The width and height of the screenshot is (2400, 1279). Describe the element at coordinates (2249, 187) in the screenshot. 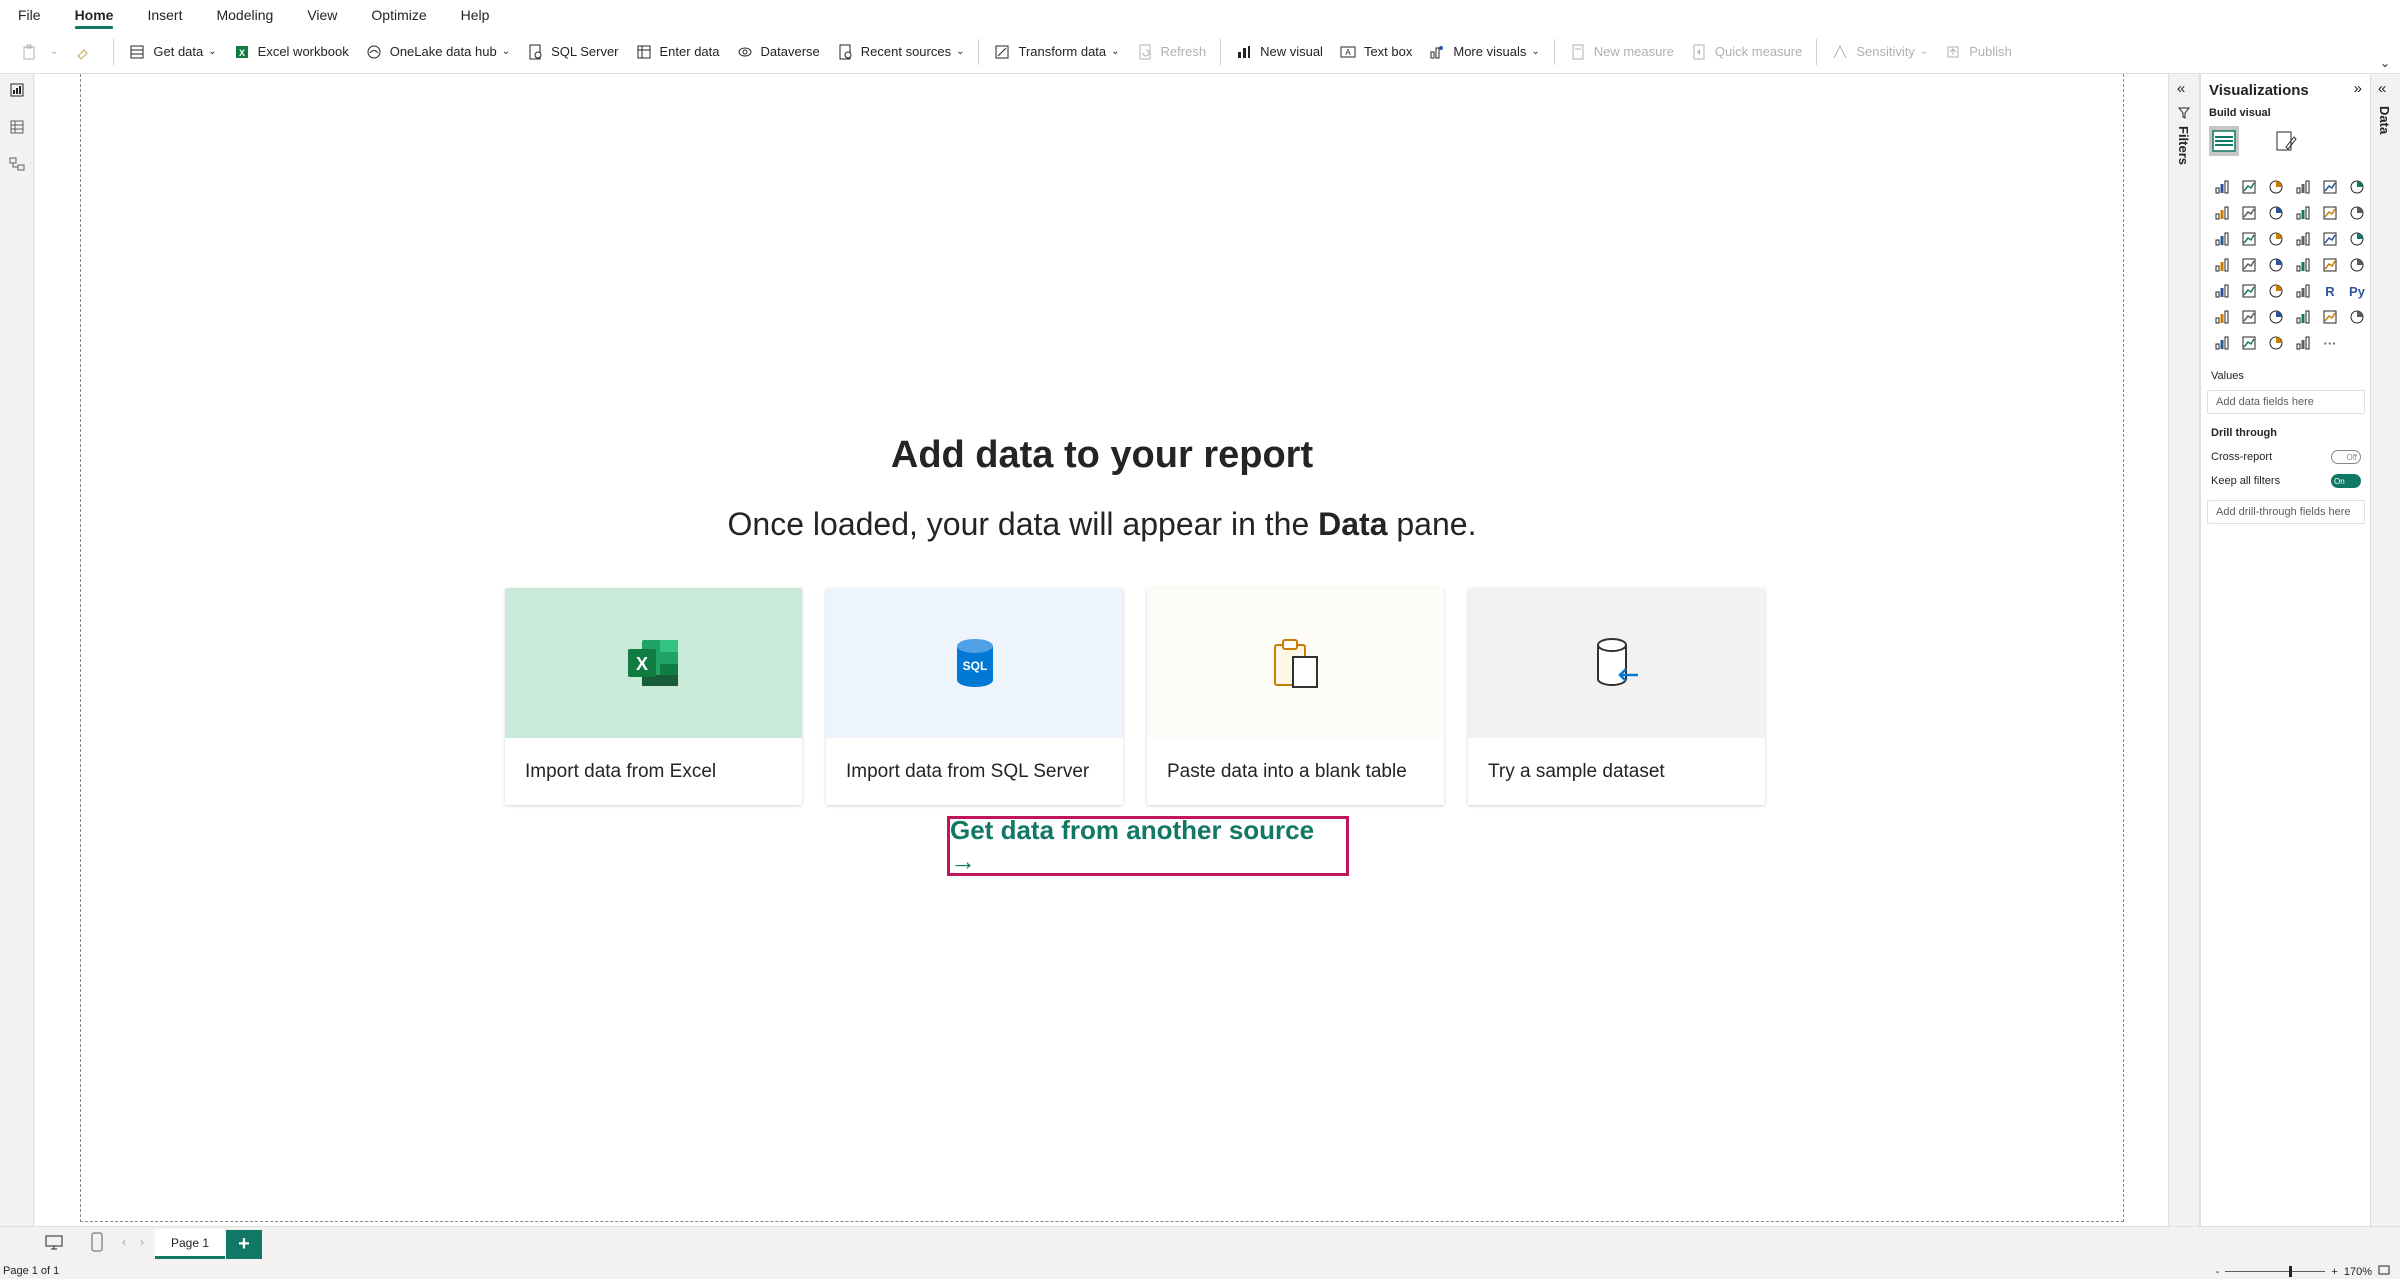

I see `stacked-column-chart-icon` at that location.